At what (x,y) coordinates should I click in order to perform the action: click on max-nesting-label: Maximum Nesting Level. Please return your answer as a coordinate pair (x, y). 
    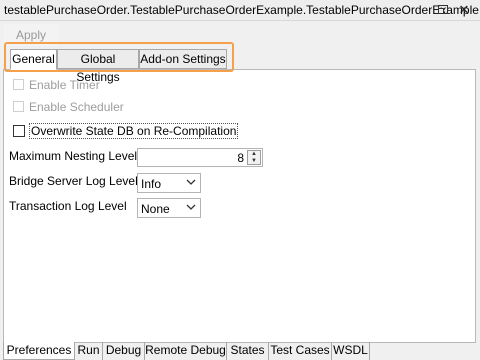
    Looking at the image, I should click on (73, 156).